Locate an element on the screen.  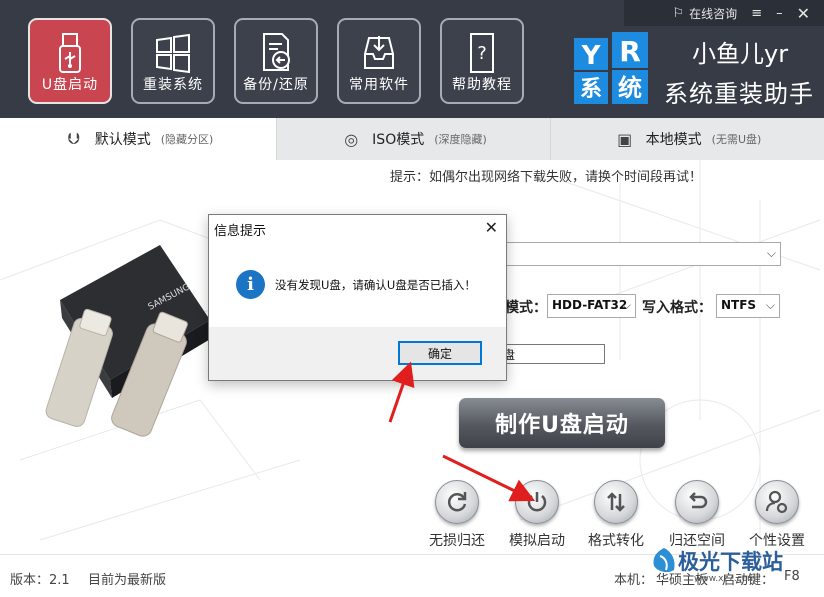
nav-label: U盘启动 is located at coordinates (70, 85).